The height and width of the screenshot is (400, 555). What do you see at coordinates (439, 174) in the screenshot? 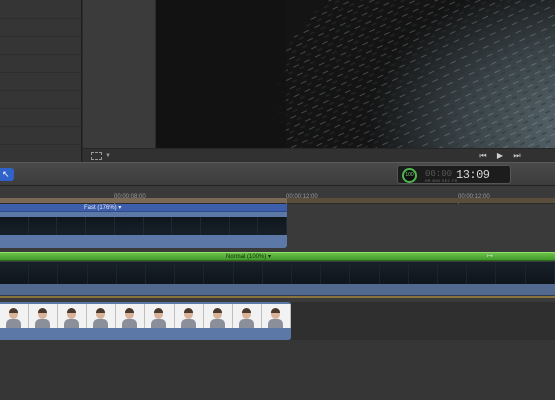
I see `timecode-ghost: 00:00` at bounding box center [439, 174].